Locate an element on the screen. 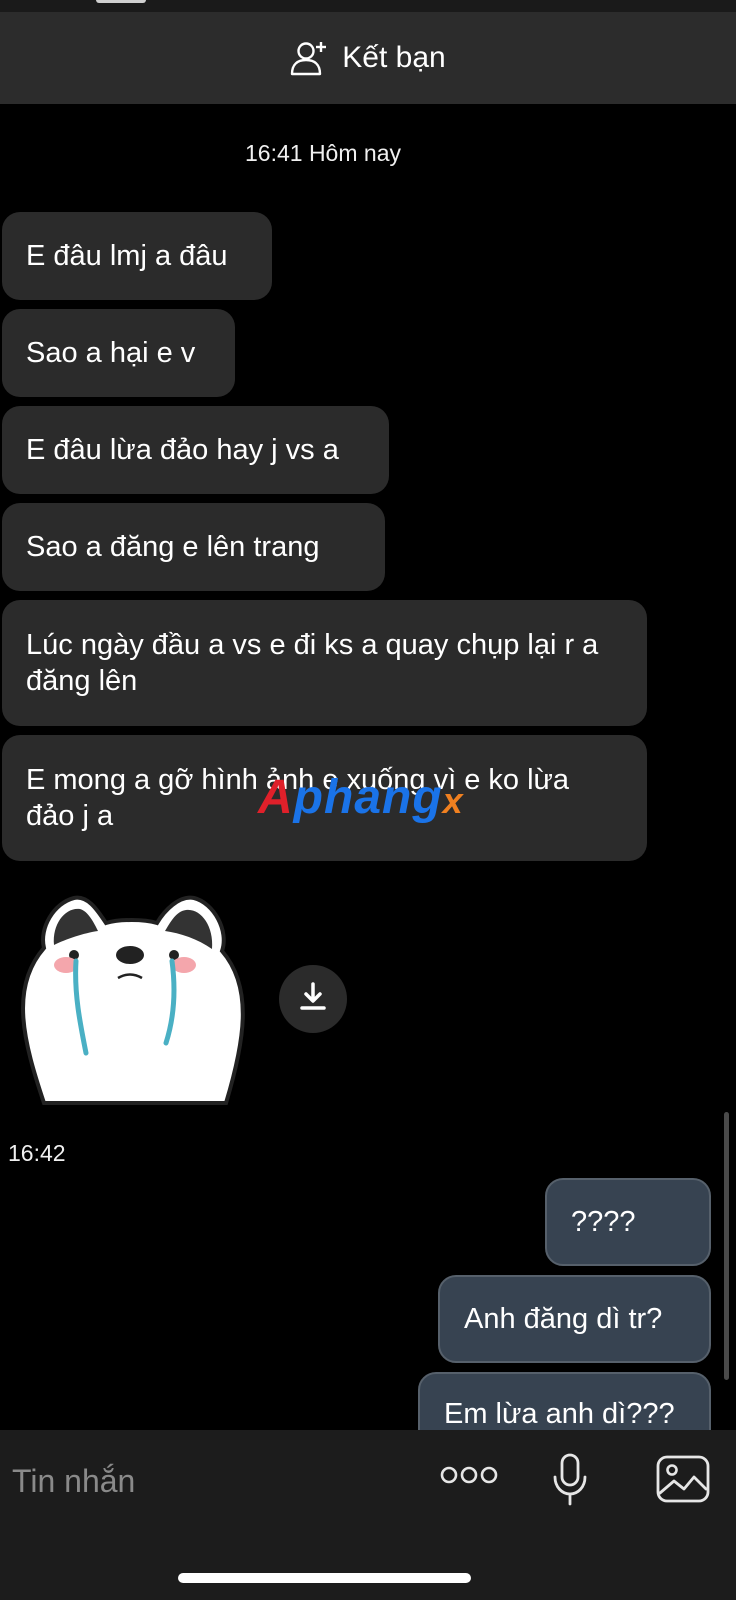  add-friend-label: Kết bạn is located at coordinates (394, 57).